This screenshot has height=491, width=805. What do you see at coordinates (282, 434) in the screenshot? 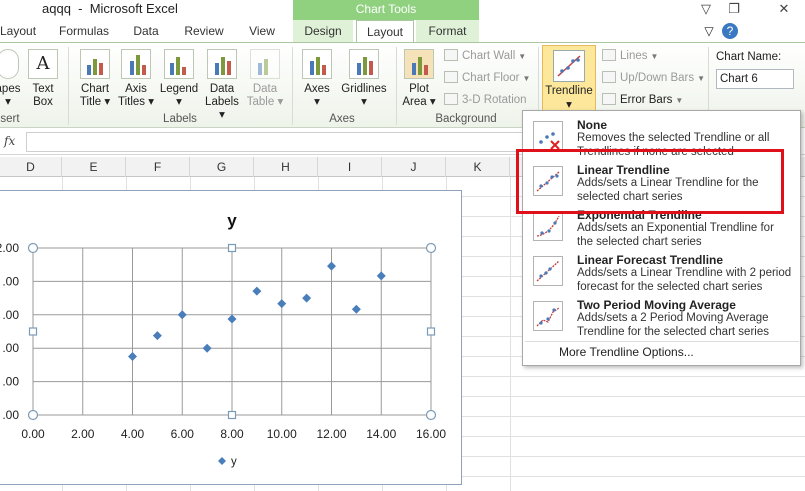
I see `x-tick-label: 10.00` at bounding box center [282, 434].